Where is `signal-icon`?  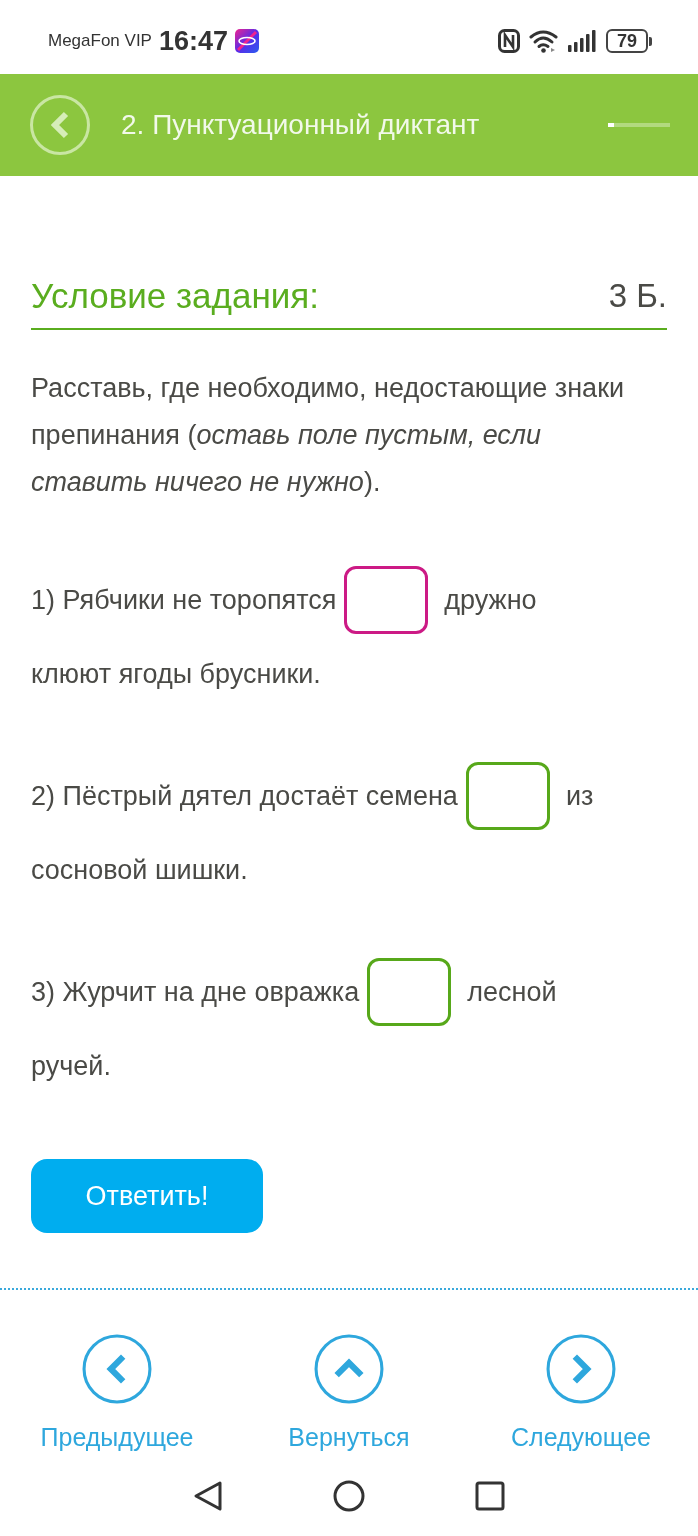
signal-icon is located at coordinates (582, 41).